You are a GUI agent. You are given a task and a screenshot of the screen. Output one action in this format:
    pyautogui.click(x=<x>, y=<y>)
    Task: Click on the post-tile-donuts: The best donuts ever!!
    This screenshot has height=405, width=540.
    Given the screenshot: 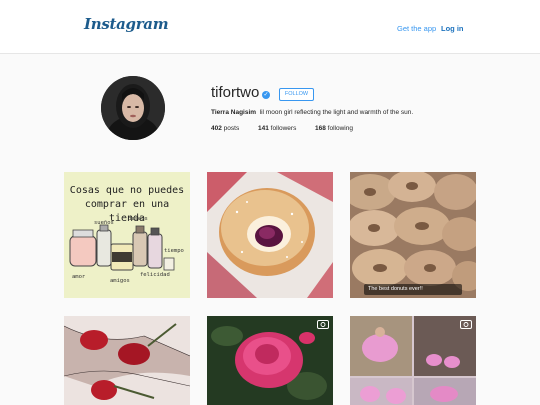 What is the action you would take?
    pyautogui.click(x=413, y=235)
    